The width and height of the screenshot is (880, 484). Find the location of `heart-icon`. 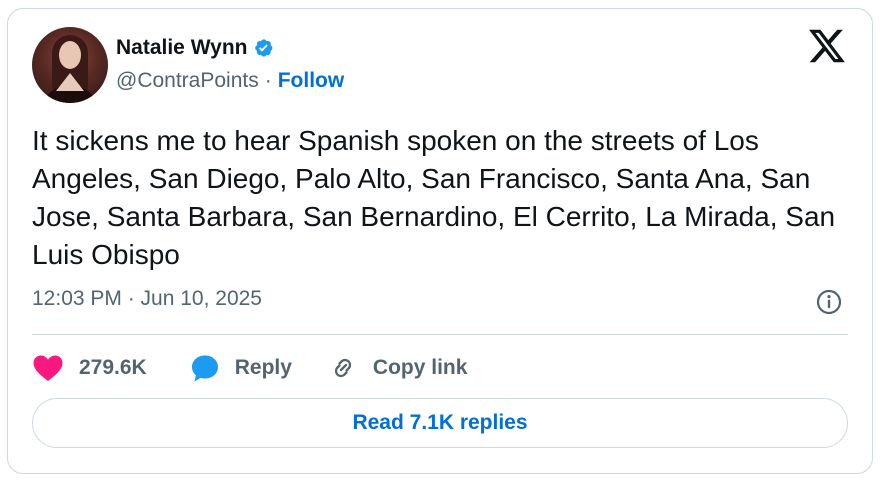

heart-icon is located at coordinates (48, 368).